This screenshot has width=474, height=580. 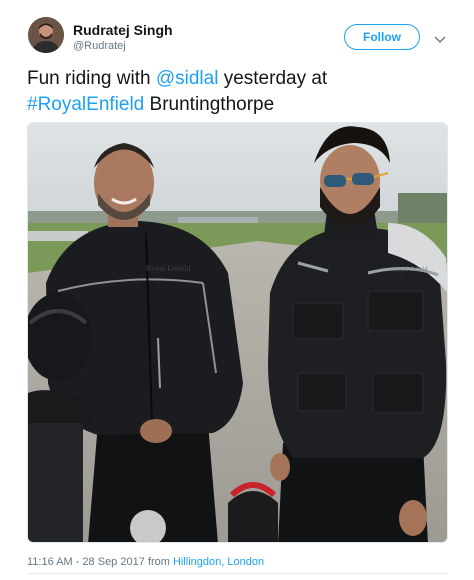 What do you see at coordinates (168, 268) in the screenshot?
I see `jacket-logo-left: Royal Enfield` at bounding box center [168, 268].